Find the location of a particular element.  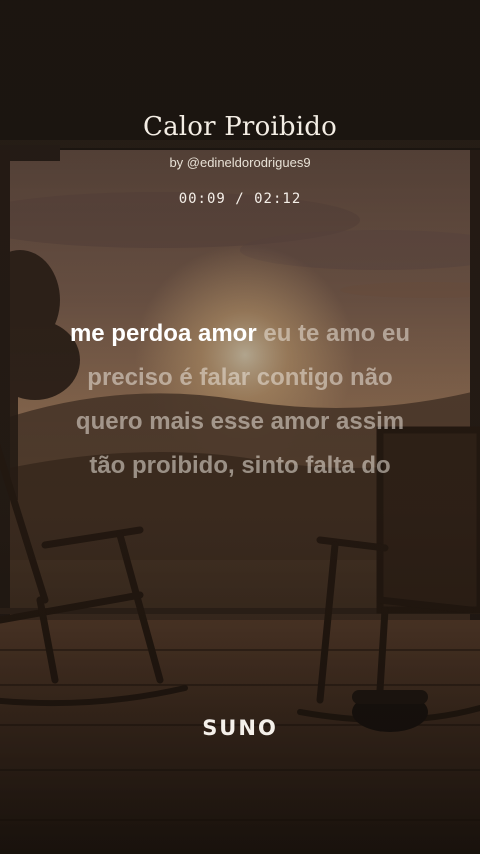

lyrics-line-1: me perdoa amor eu te amo eu is located at coordinates (240, 334).